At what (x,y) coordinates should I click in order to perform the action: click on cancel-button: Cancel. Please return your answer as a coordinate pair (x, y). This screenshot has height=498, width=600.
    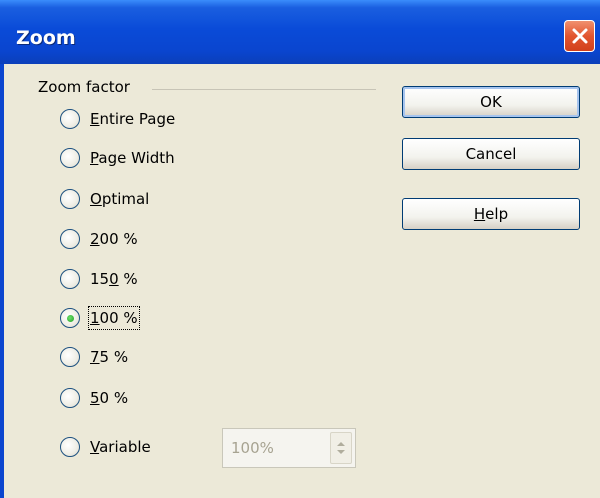
    Looking at the image, I should click on (491, 154).